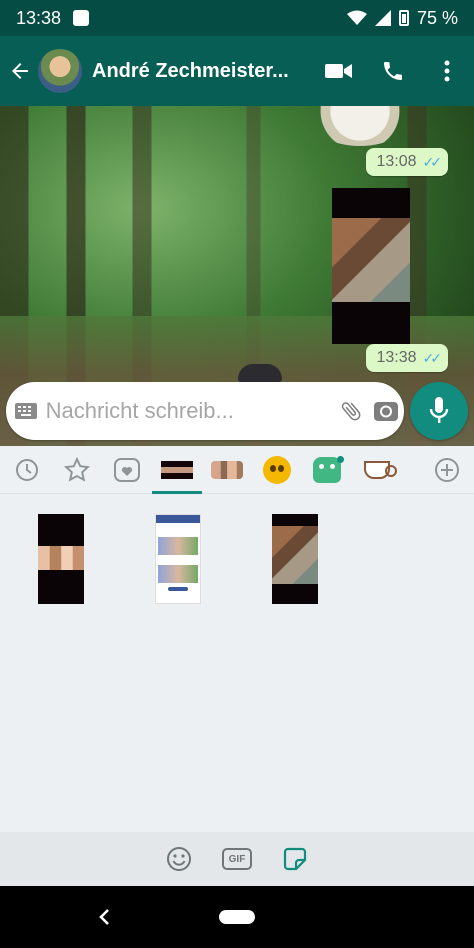 The height and width of the screenshot is (948, 474). I want to click on star-icon, so click(77, 469).